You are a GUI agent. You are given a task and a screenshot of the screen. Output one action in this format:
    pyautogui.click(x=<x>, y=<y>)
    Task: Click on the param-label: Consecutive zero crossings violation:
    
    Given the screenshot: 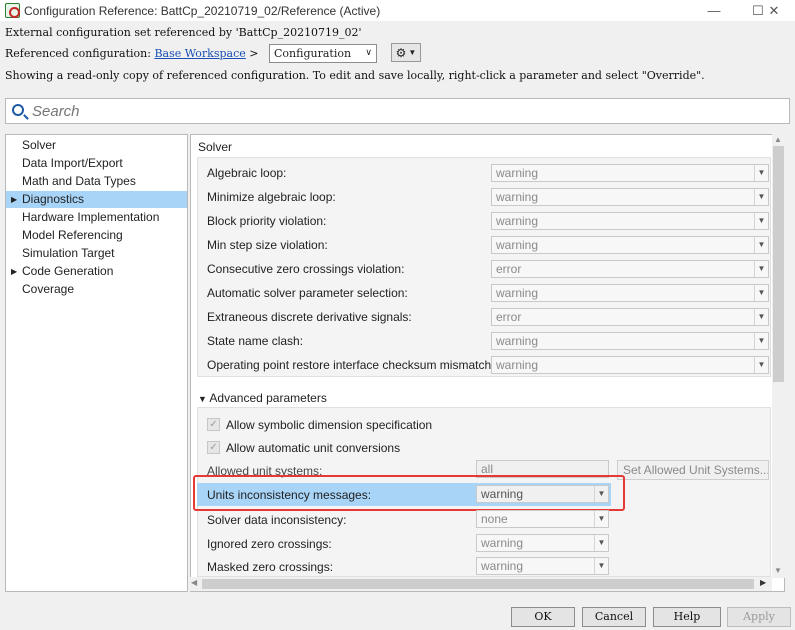 What is the action you would take?
    pyautogui.click(x=306, y=269)
    